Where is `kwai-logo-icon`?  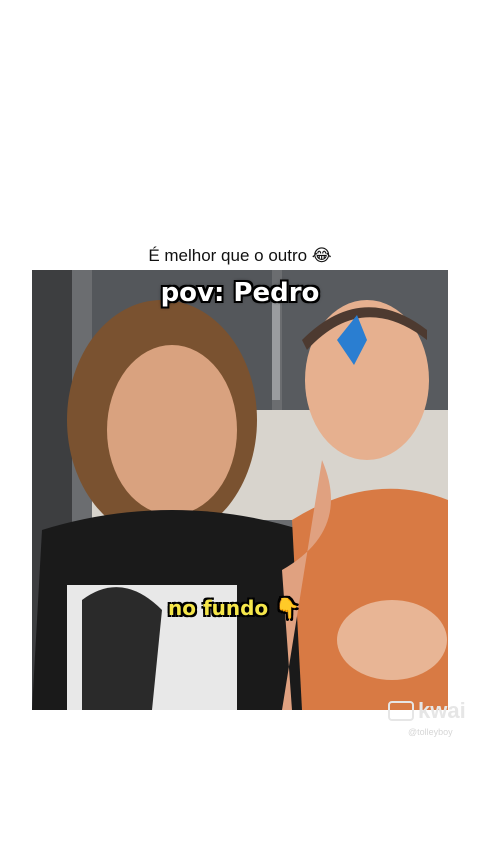
kwai-logo-icon is located at coordinates (401, 711).